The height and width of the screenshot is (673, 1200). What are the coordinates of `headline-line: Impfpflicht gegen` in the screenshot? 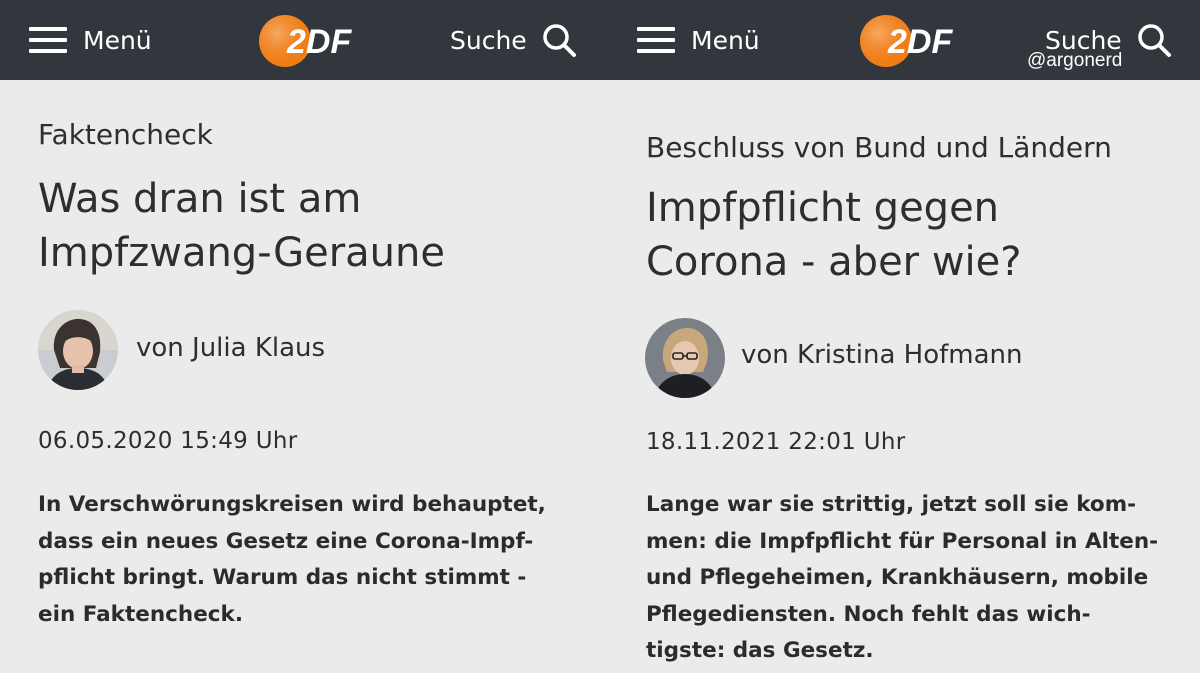 It's located at (823, 208).